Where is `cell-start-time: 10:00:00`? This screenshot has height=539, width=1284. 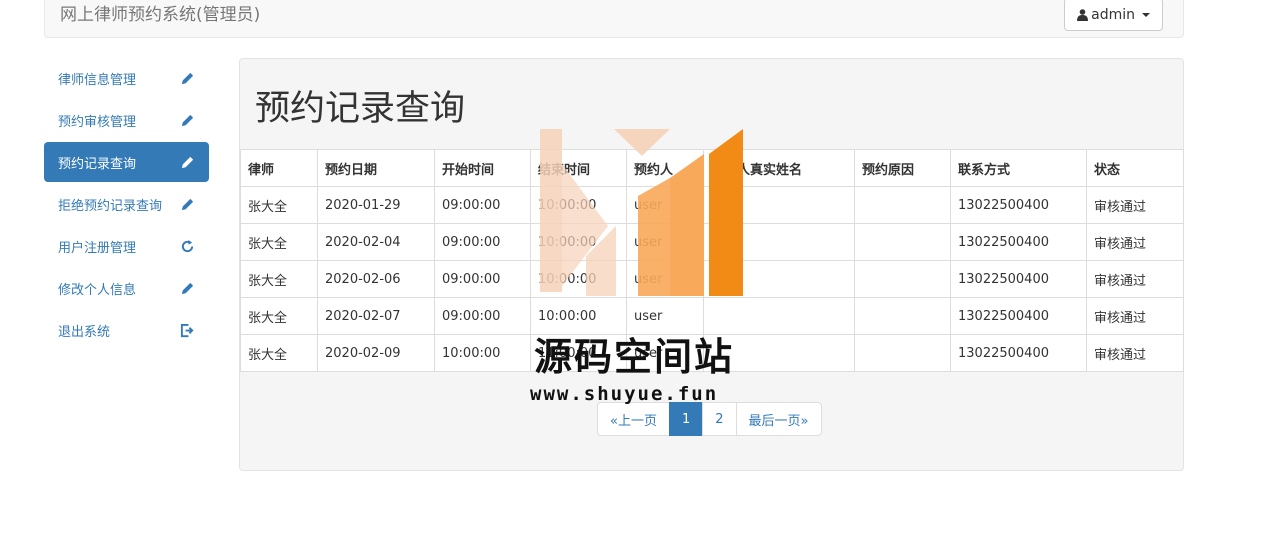
cell-start-time: 10:00:00 is located at coordinates (482, 353).